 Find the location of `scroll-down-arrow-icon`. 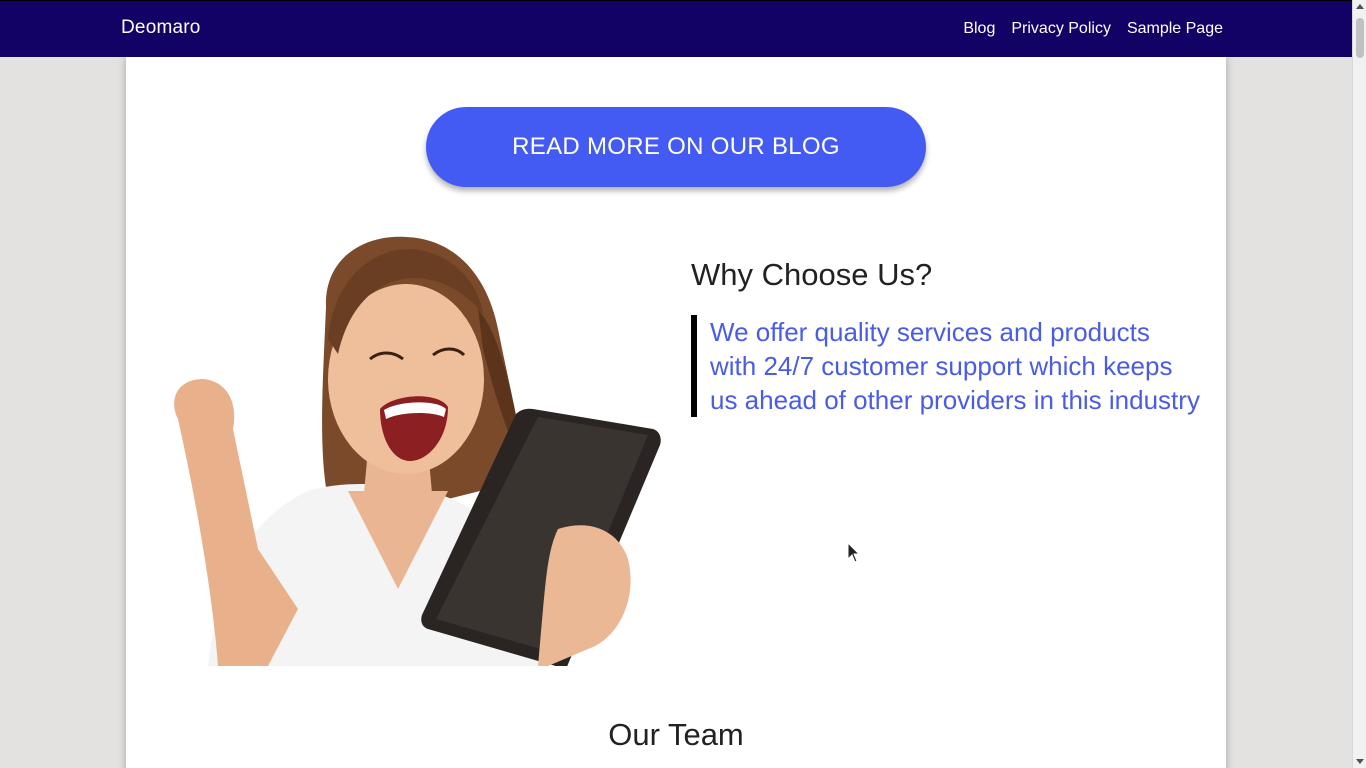

scroll-down-arrow-icon is located at coordinates (1360, 761).